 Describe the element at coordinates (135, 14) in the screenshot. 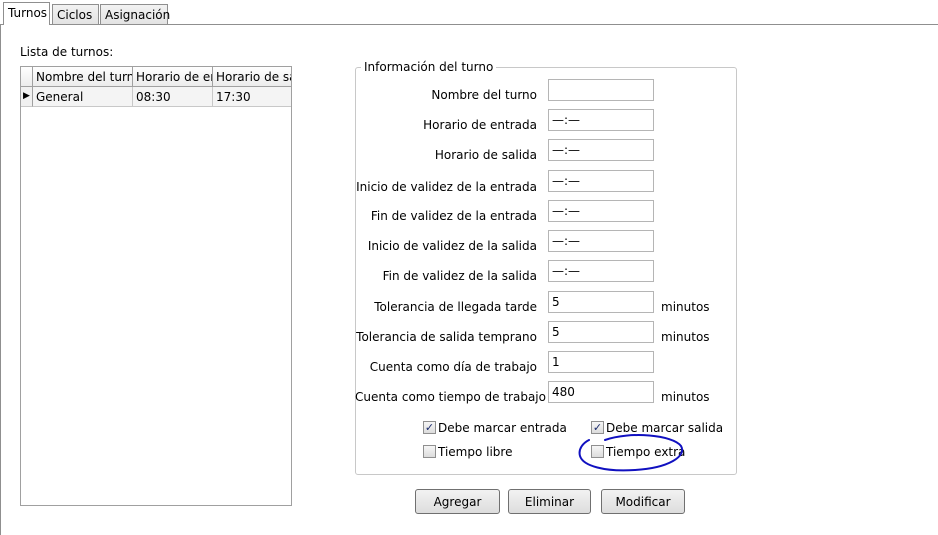

I see `tab-asignacion: Asignación` at that location.